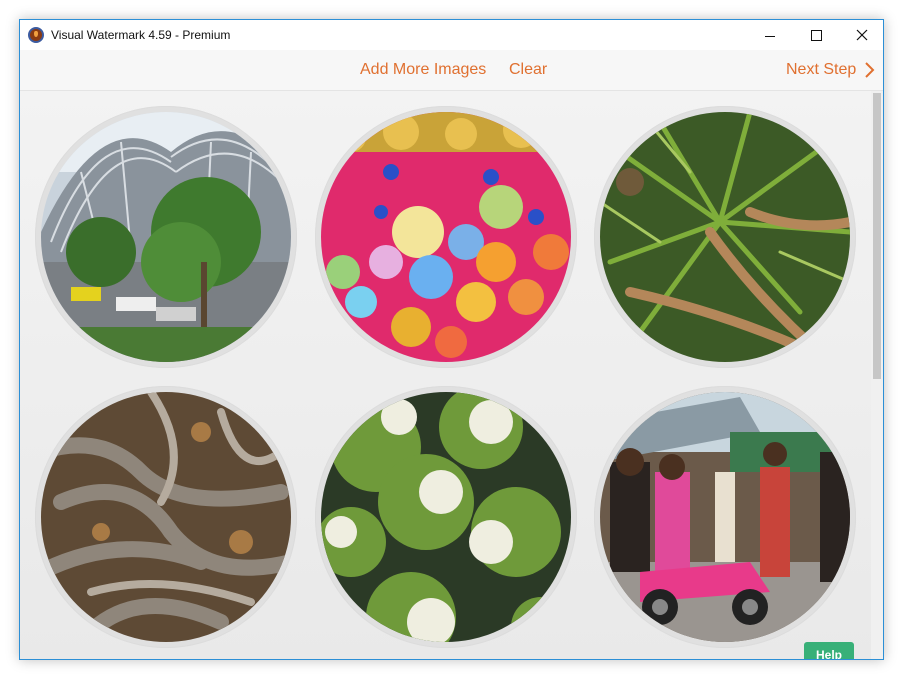 The height and width of the screenshot is (682, 905). What do you see at coordinates (36, 35) in the screenshot?
I see `app-logo-icon` at bounding box center [36, 35].